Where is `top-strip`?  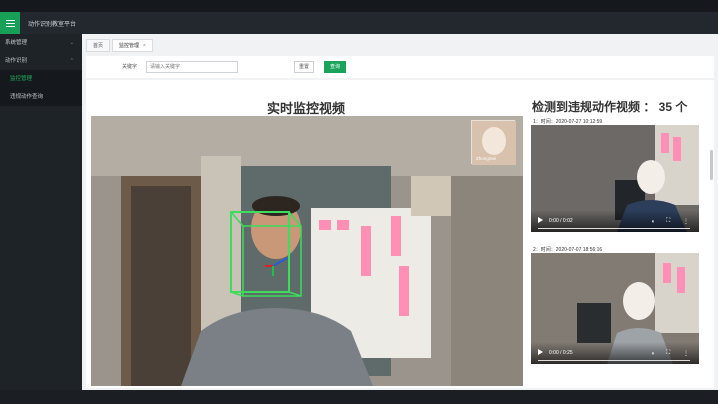
top-strip is located at coordinates (359, 6).